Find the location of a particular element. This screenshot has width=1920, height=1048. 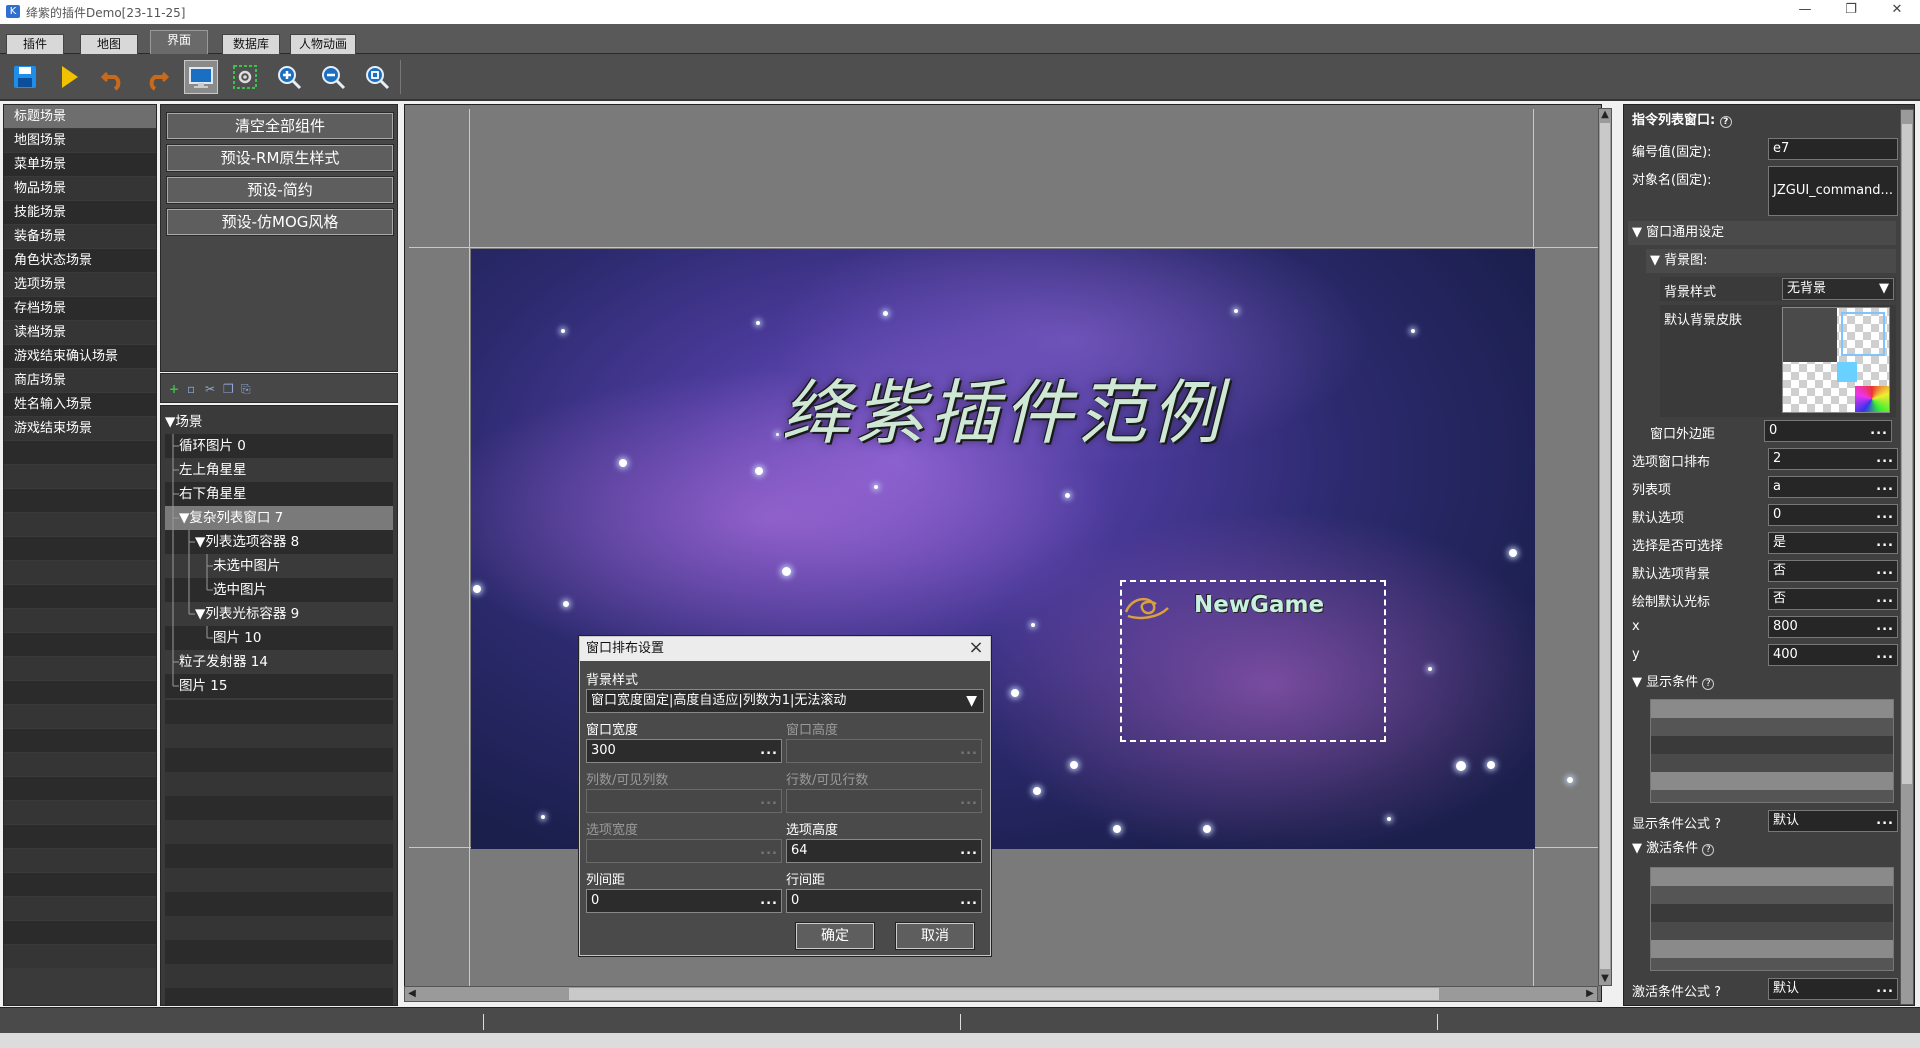

canvas-vertical-scrollbar: ▲ ▼ is located at coordinates (1605, 547).